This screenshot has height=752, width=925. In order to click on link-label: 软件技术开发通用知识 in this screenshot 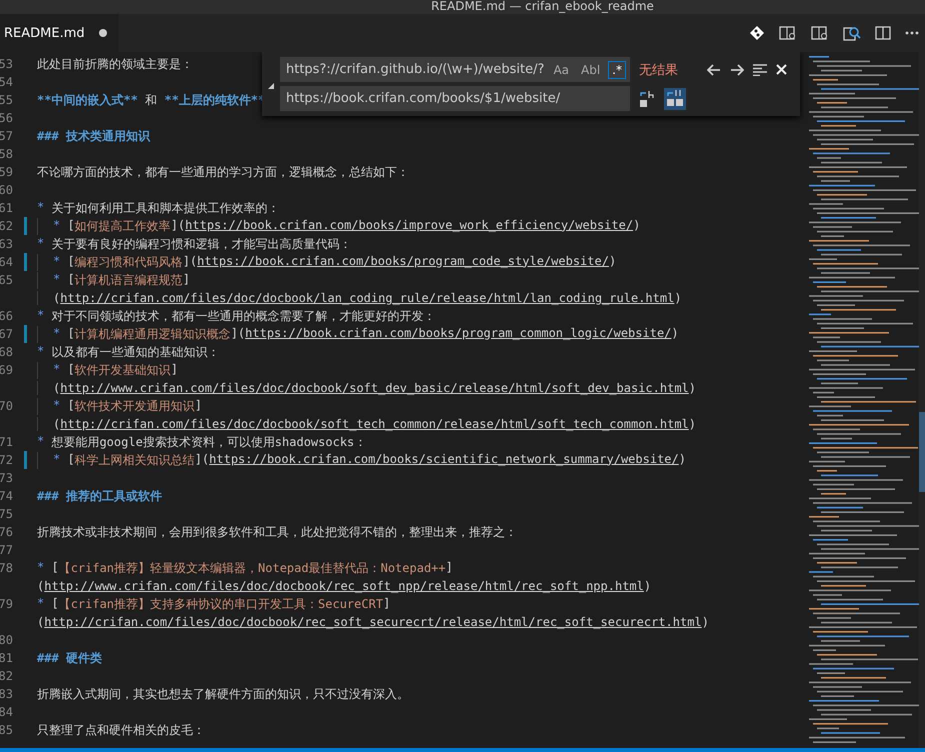, I will do `click(134, 406)`.